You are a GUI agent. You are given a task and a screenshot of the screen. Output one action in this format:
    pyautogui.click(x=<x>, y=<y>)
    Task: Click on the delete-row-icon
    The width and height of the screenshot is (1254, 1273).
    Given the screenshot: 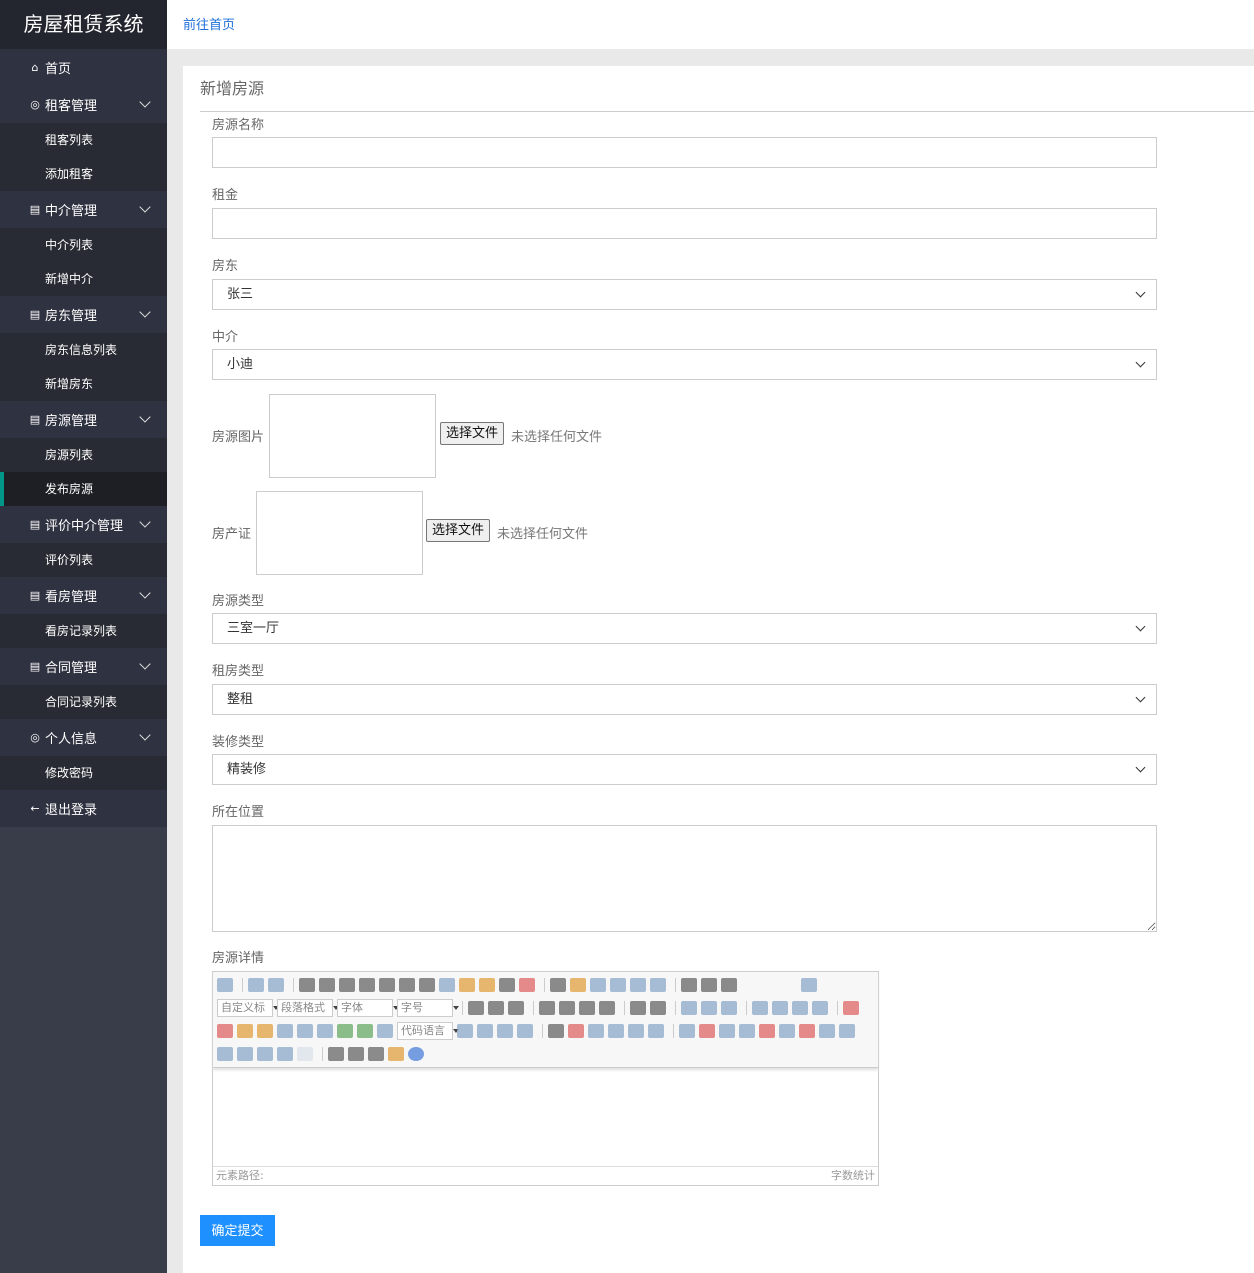 What is the action you would take?
    pyautogui.click(x=767, y=1031)
    